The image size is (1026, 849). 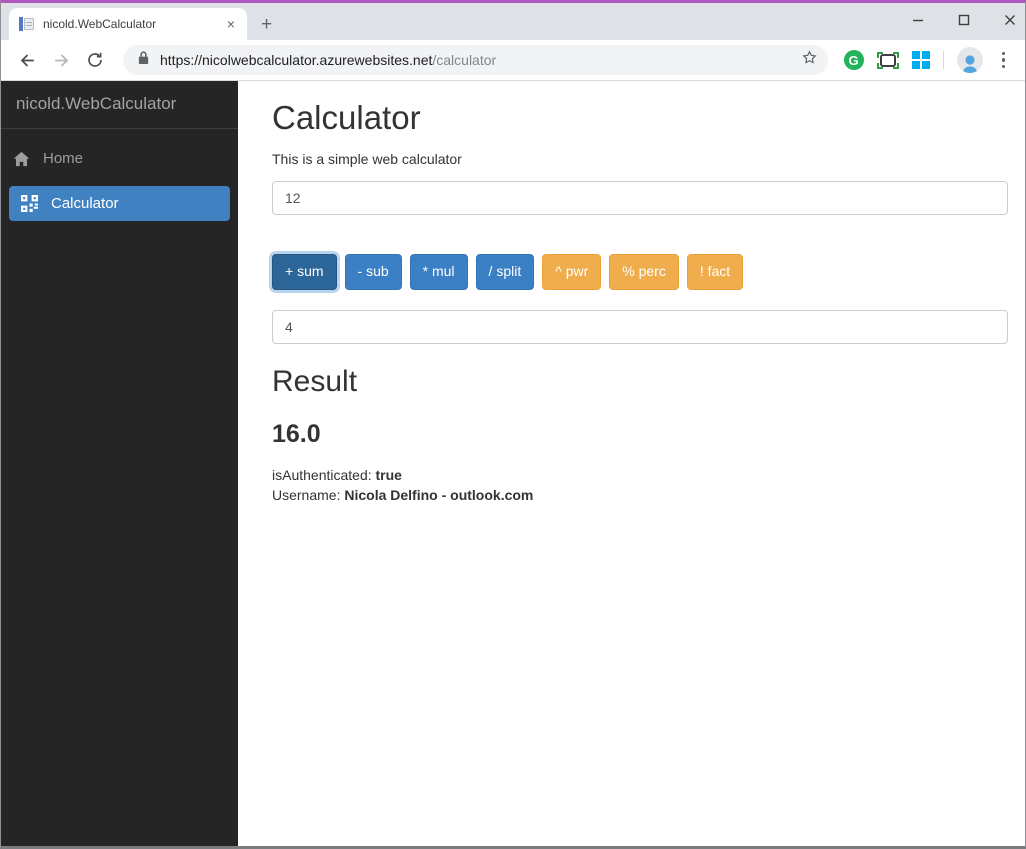 What do you see at coordinates (920, 60) in the screenshot?
I see `windows-icon` at bounding box center [920, 60].